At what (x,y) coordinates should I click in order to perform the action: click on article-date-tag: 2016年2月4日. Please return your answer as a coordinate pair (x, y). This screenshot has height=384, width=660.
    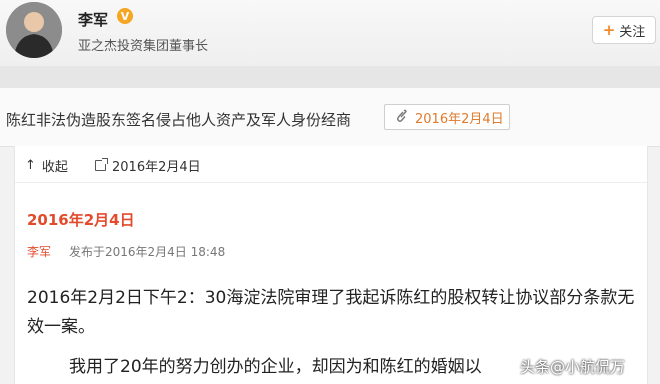
    Looking at the image, I should click on (447, 117).